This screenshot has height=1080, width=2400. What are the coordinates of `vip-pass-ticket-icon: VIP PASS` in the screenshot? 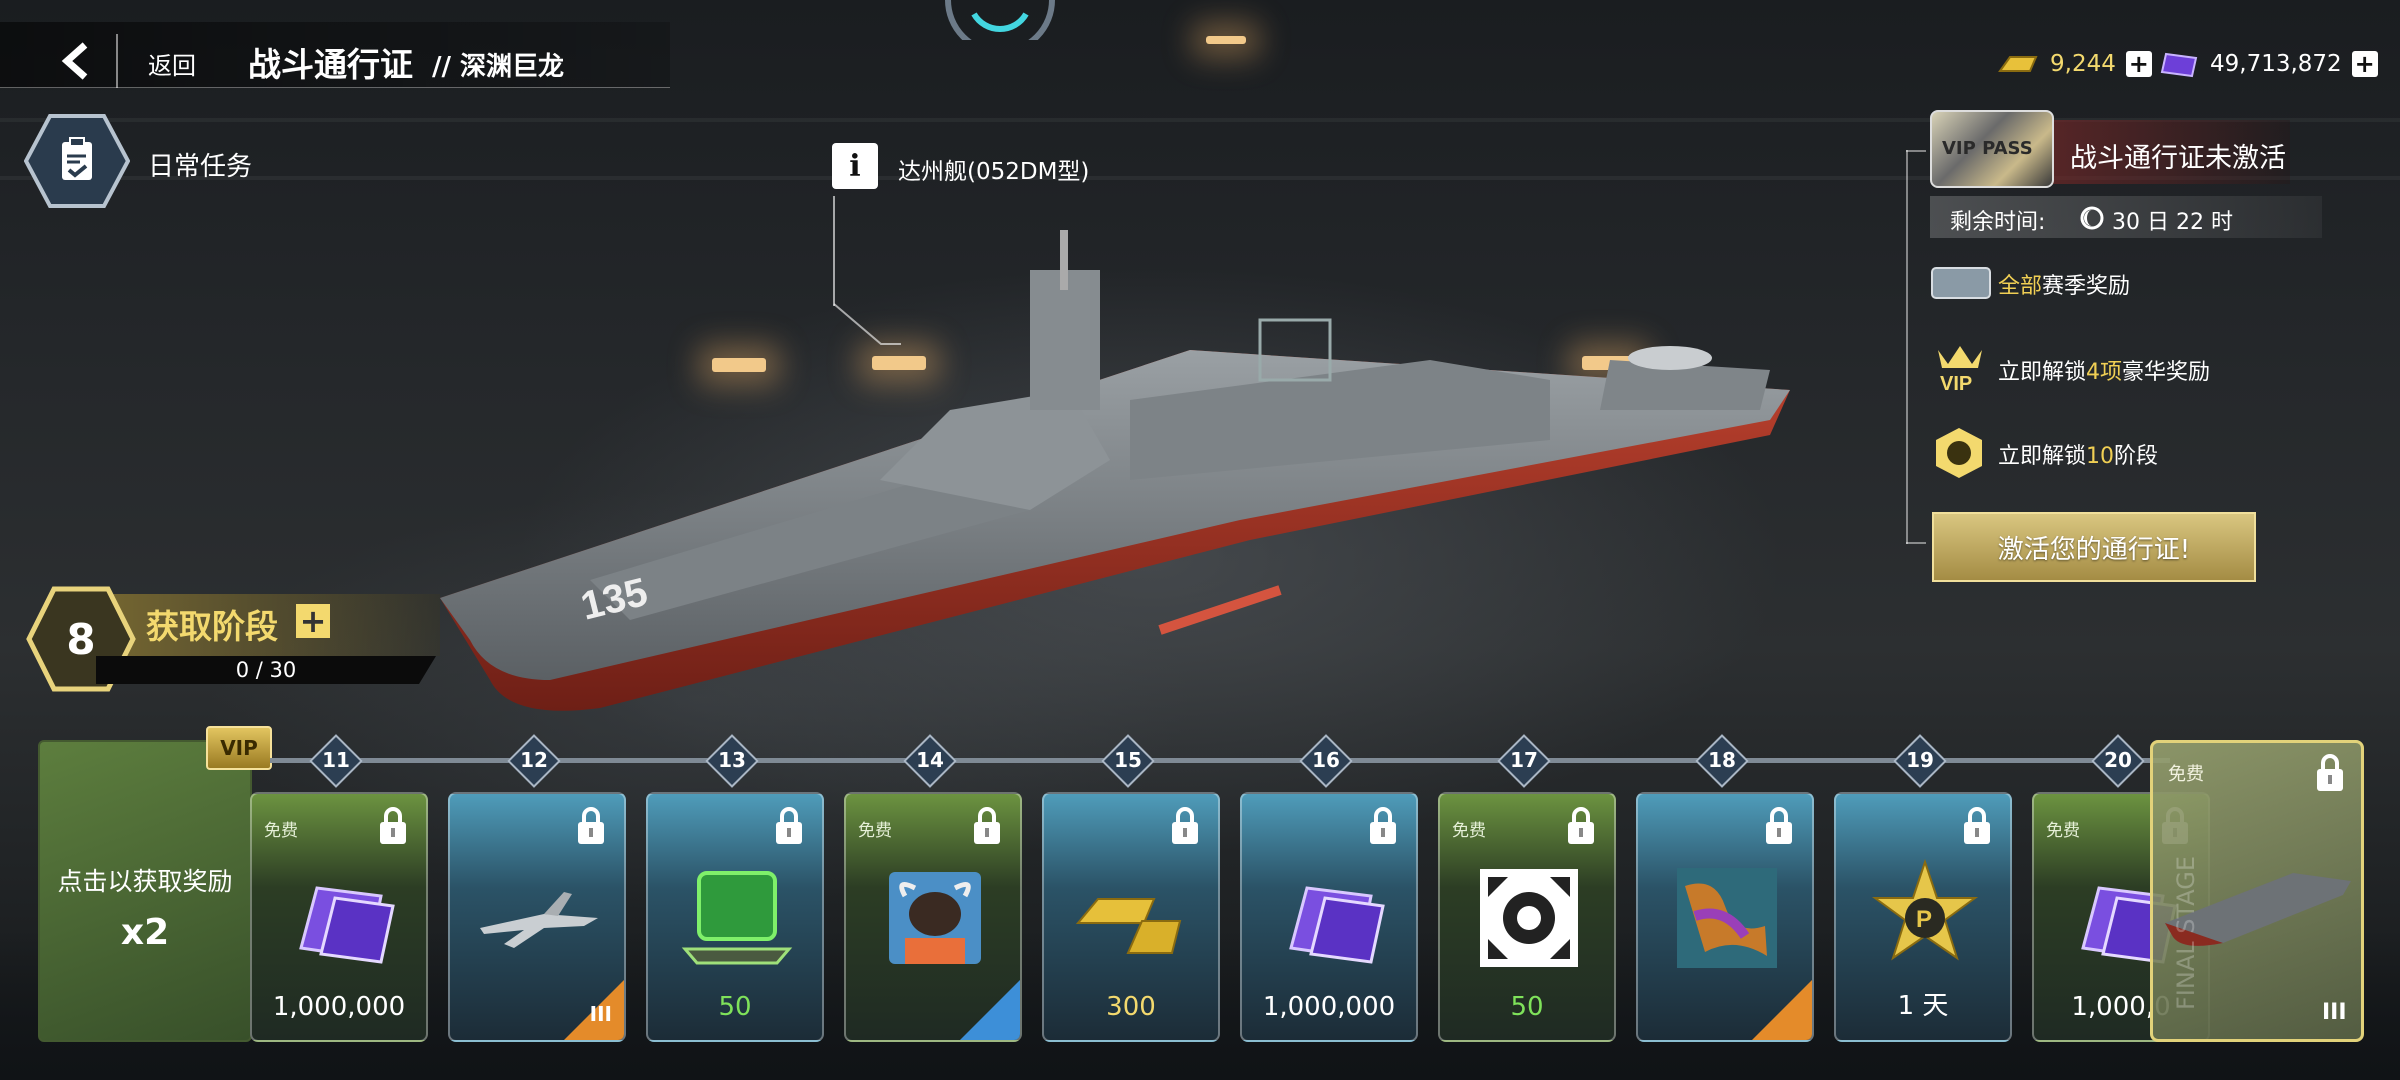 It's located at (1992, 149).